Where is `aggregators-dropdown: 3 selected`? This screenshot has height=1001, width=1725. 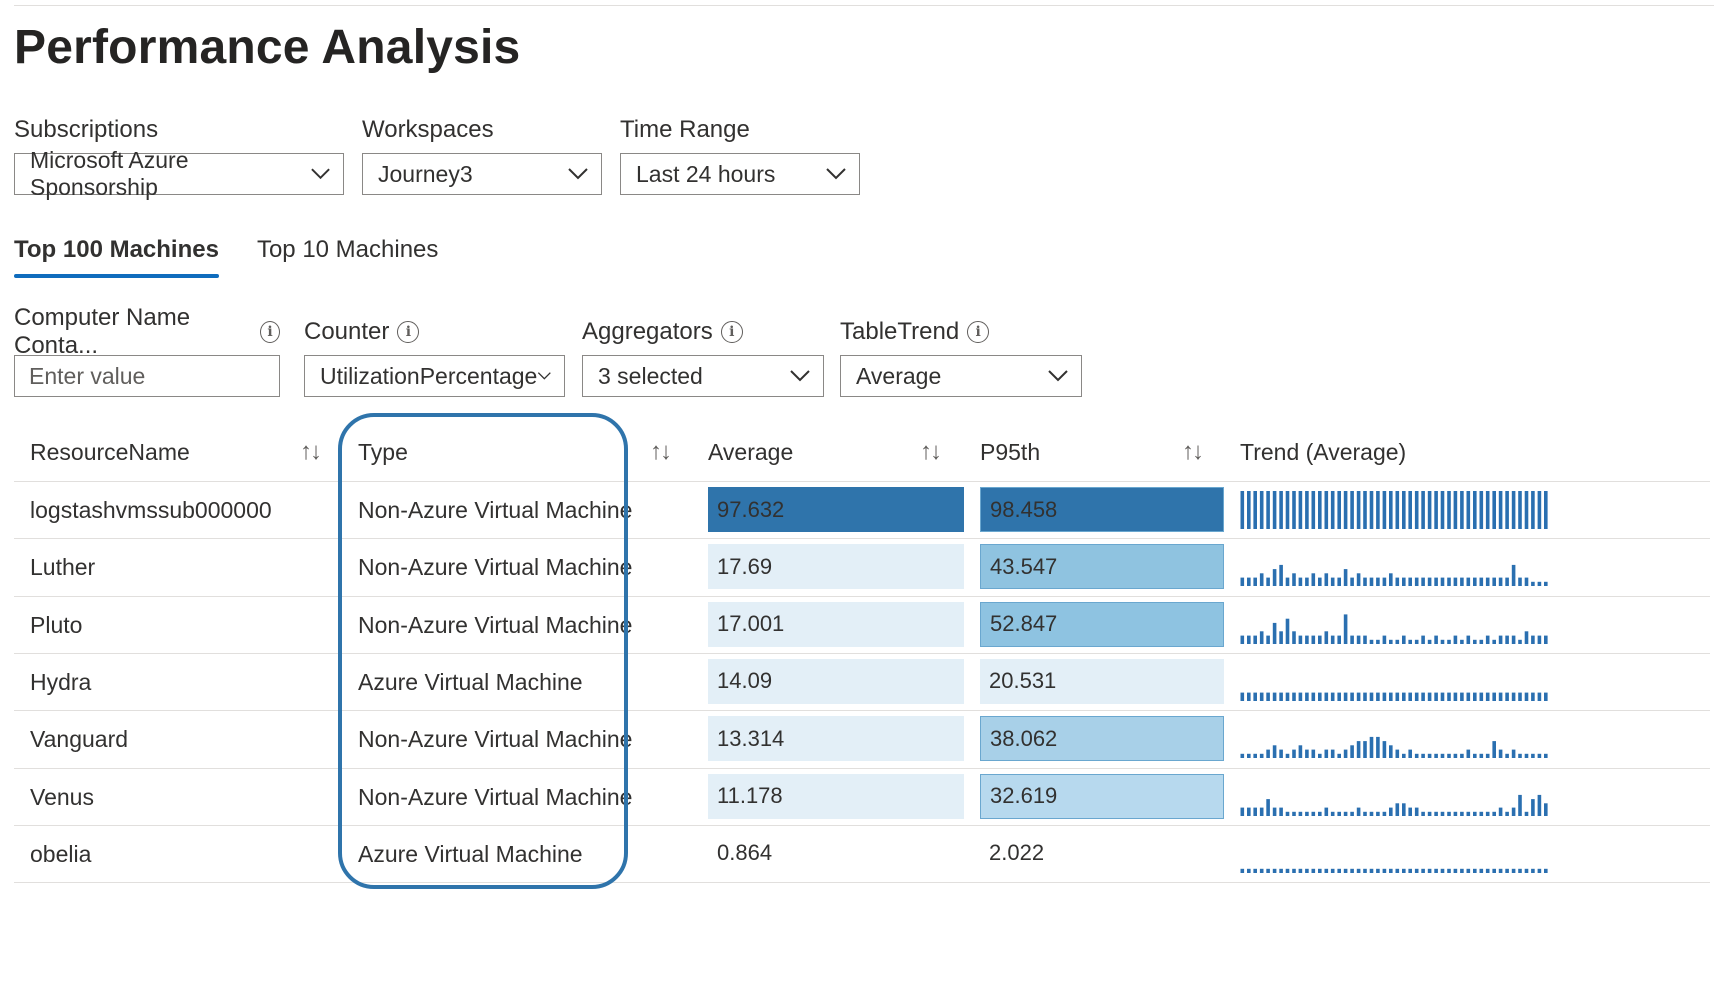 aggregators-dropdown: 3 selected is located at coordinates (703, 376).